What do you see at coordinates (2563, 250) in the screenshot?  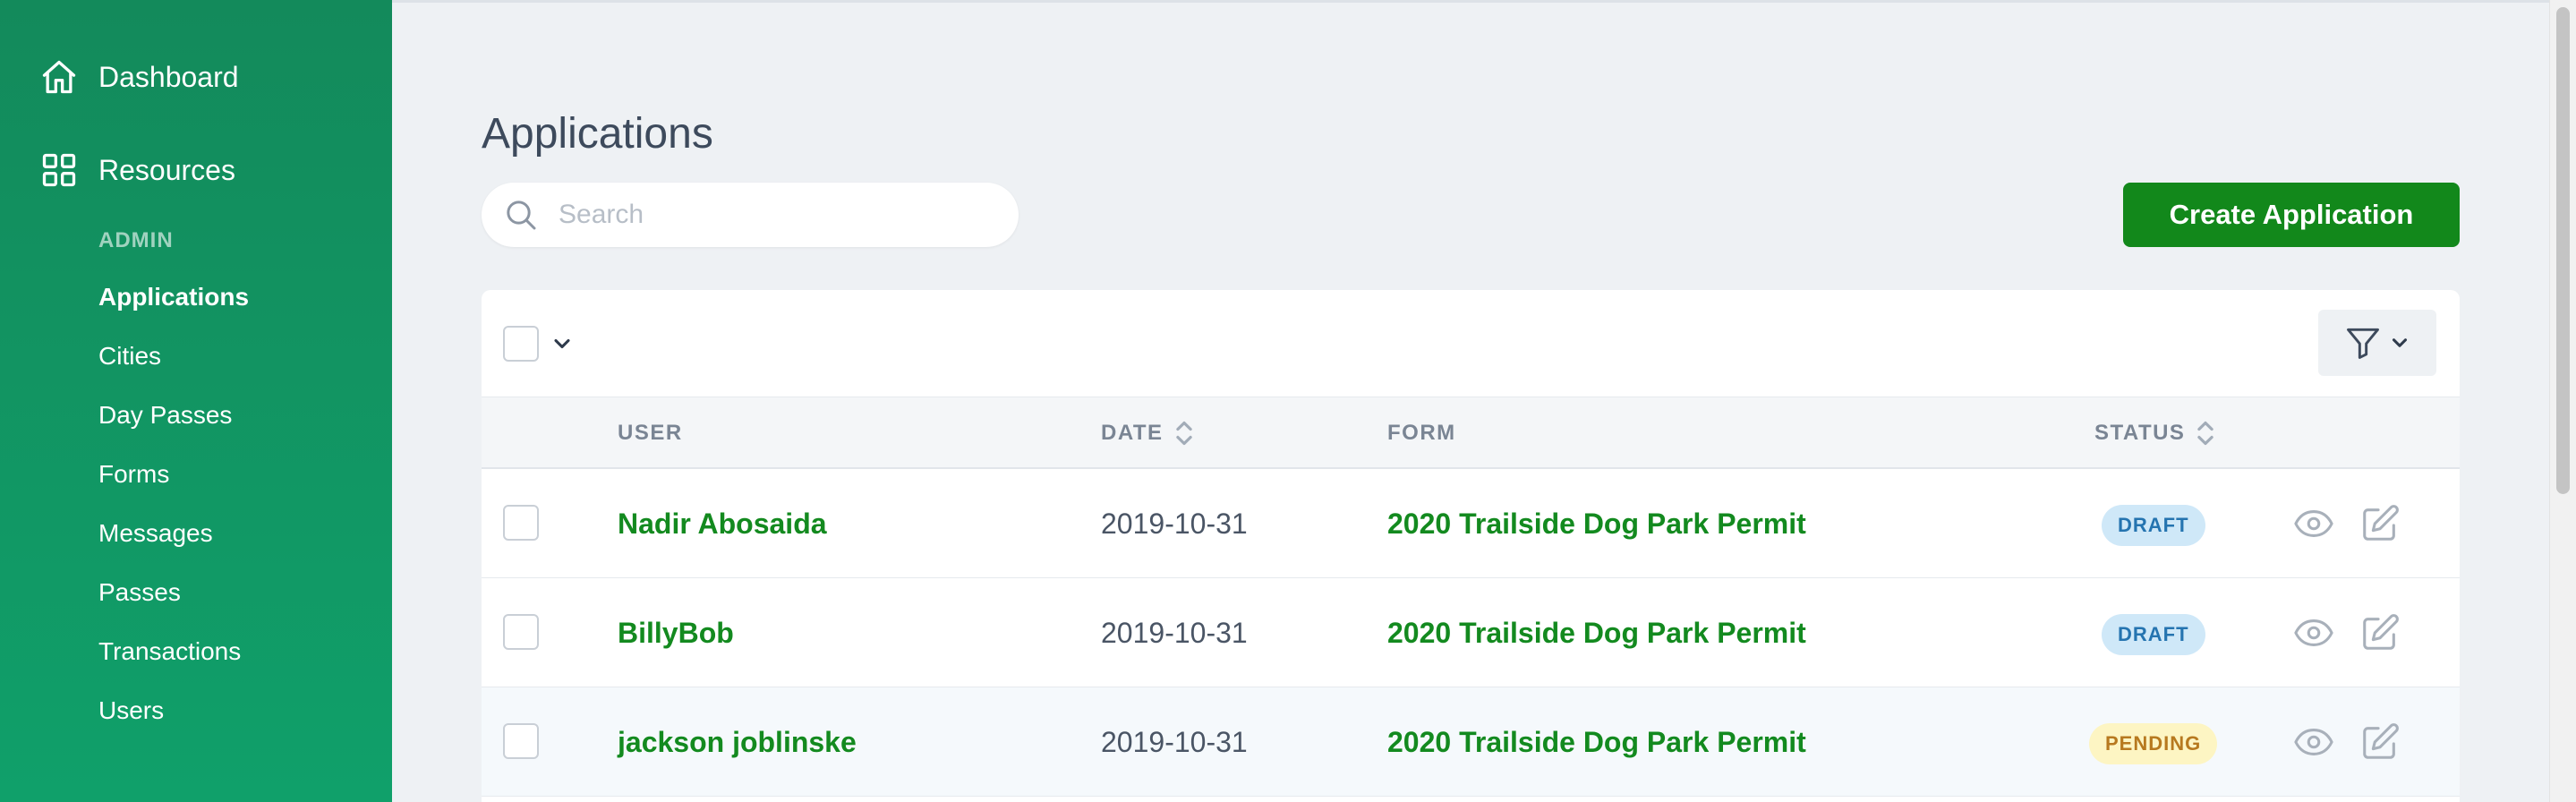 I see `scrollbar-thumb` at bounding box center [2563, 250].